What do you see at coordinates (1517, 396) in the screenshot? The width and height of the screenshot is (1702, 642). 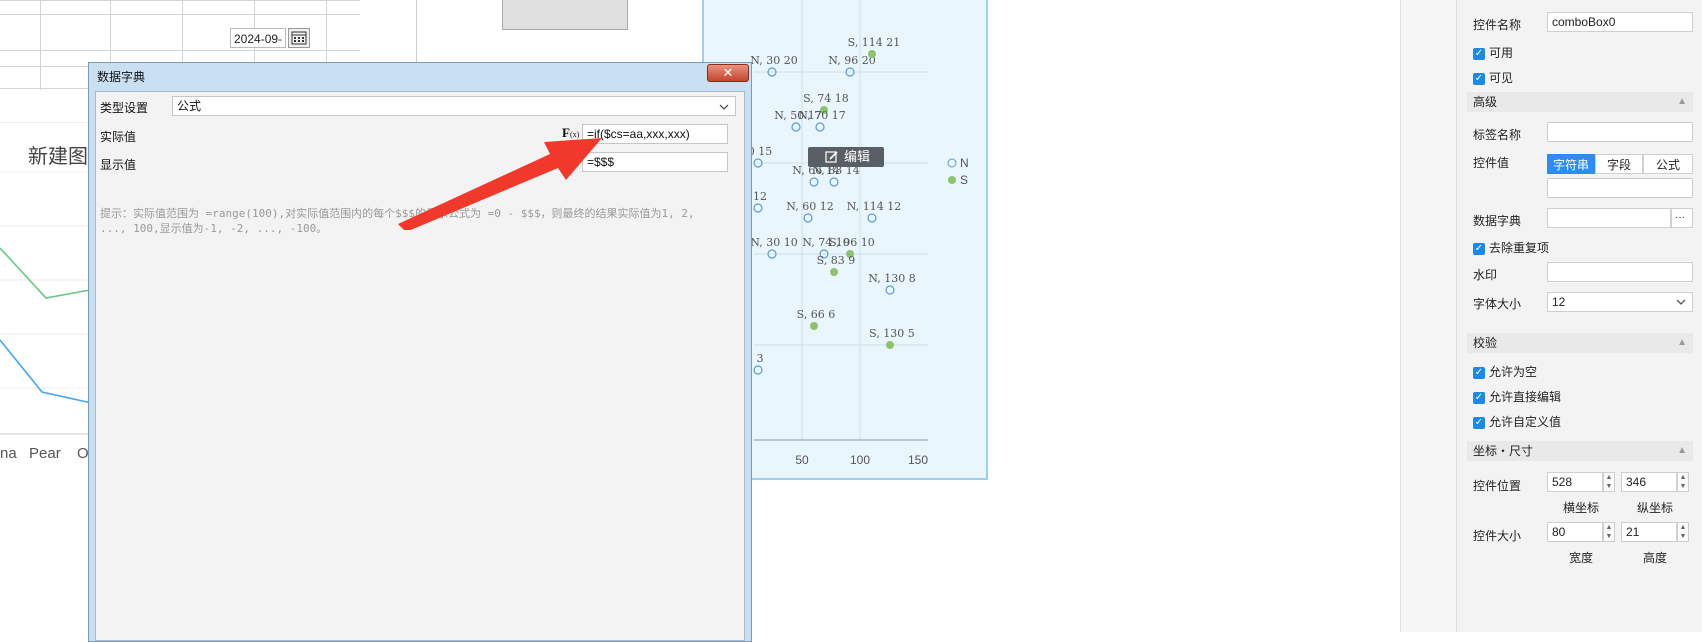 I see `allow-direct-edit-checkbox: ✓ 允许直接编辑` at bounding box center [1517, 396].